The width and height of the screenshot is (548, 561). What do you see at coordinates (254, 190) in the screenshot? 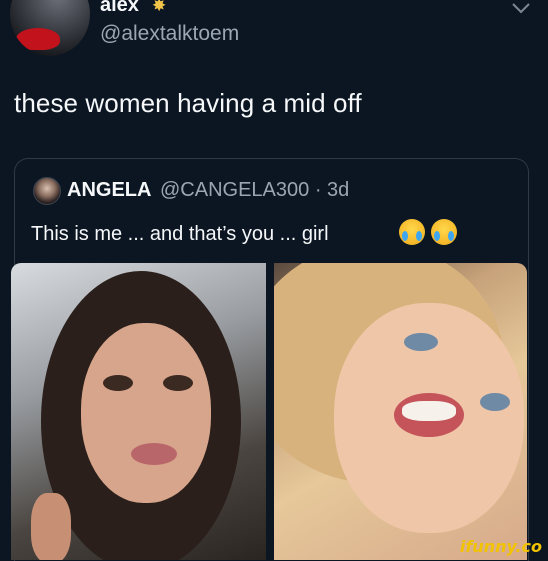
I see `quoted-author-handle: @CANGELA300 · 3d` at bounding box center [254, 190].